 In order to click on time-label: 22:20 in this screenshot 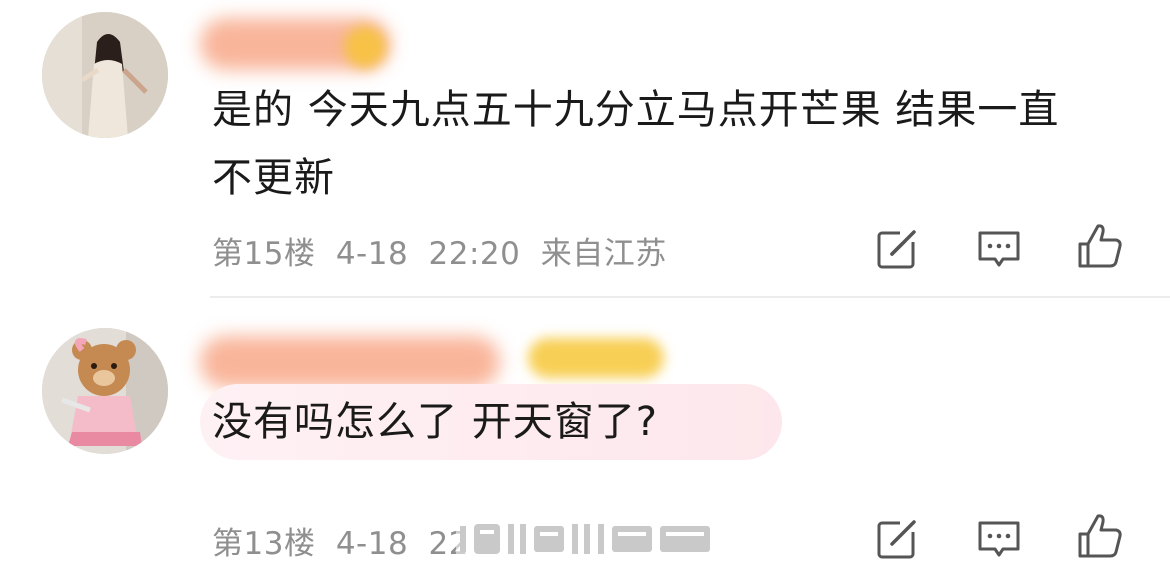, I will do `click(474, 254)`.